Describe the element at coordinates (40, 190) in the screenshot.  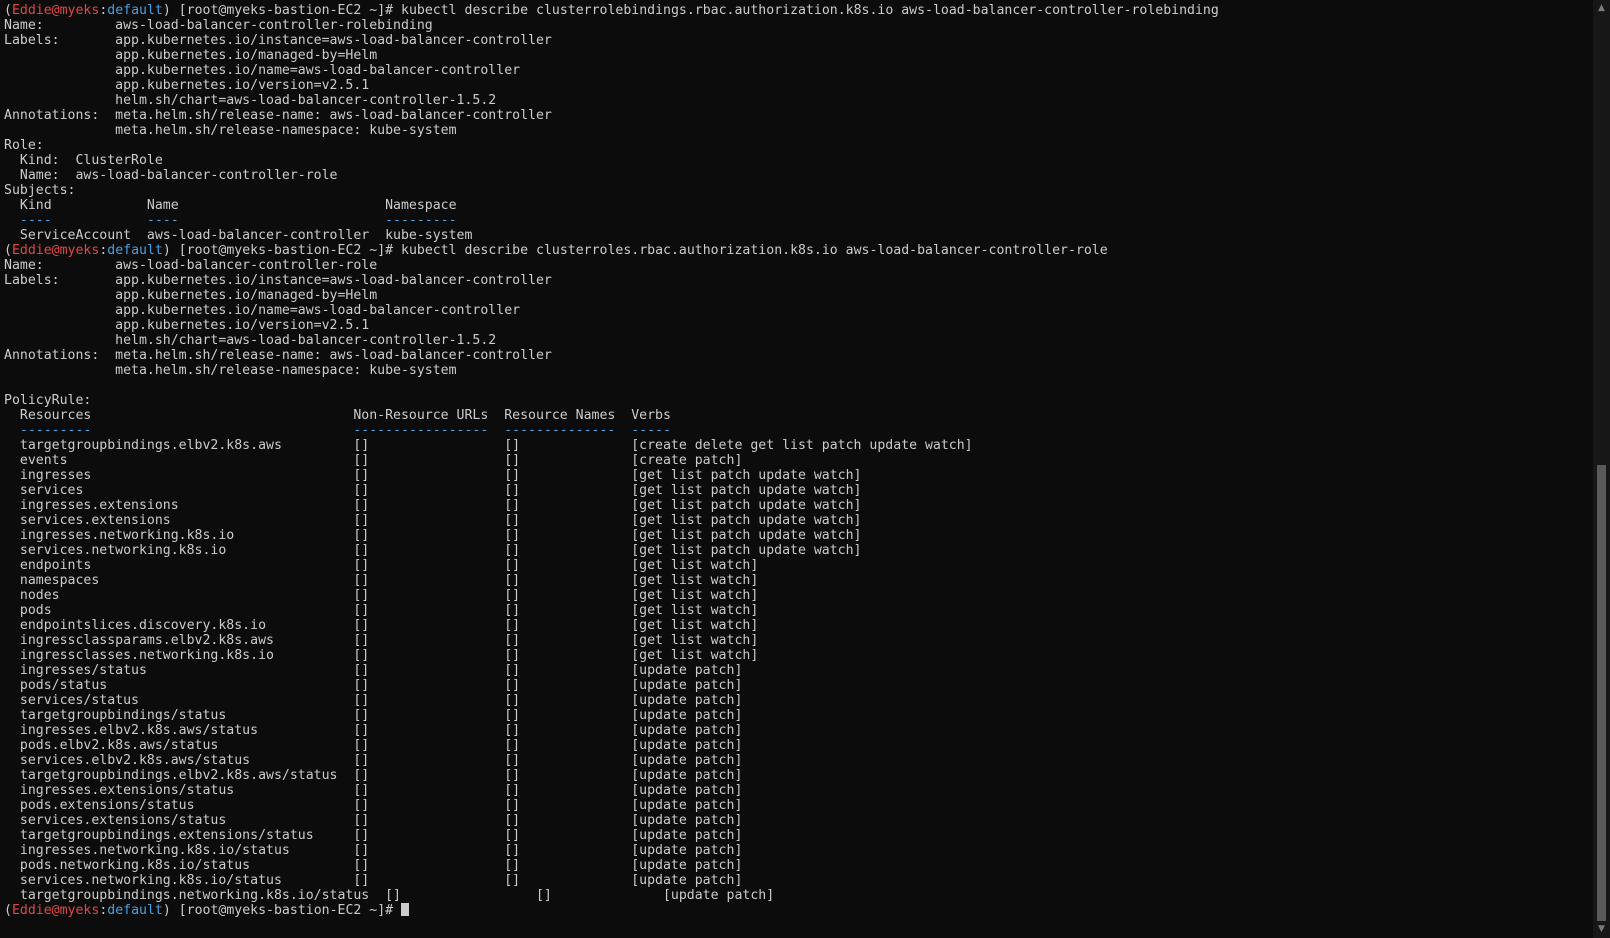
I see `output-line: Subjects:` at that location.